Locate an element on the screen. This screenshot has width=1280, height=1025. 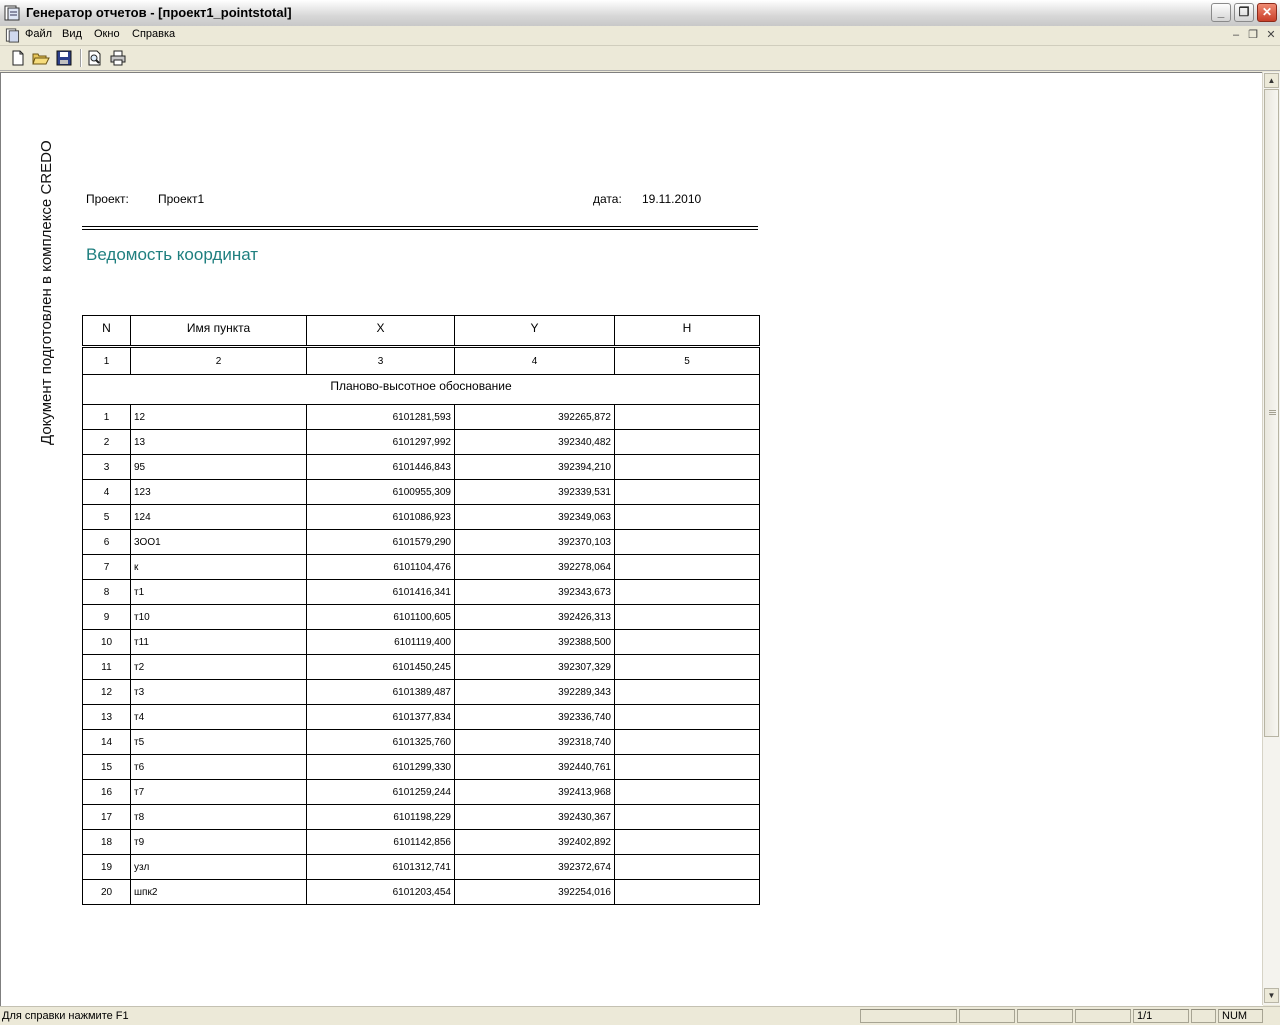
table-header-row: N Имя пункта X Y H is located at coordinates (421, 331).